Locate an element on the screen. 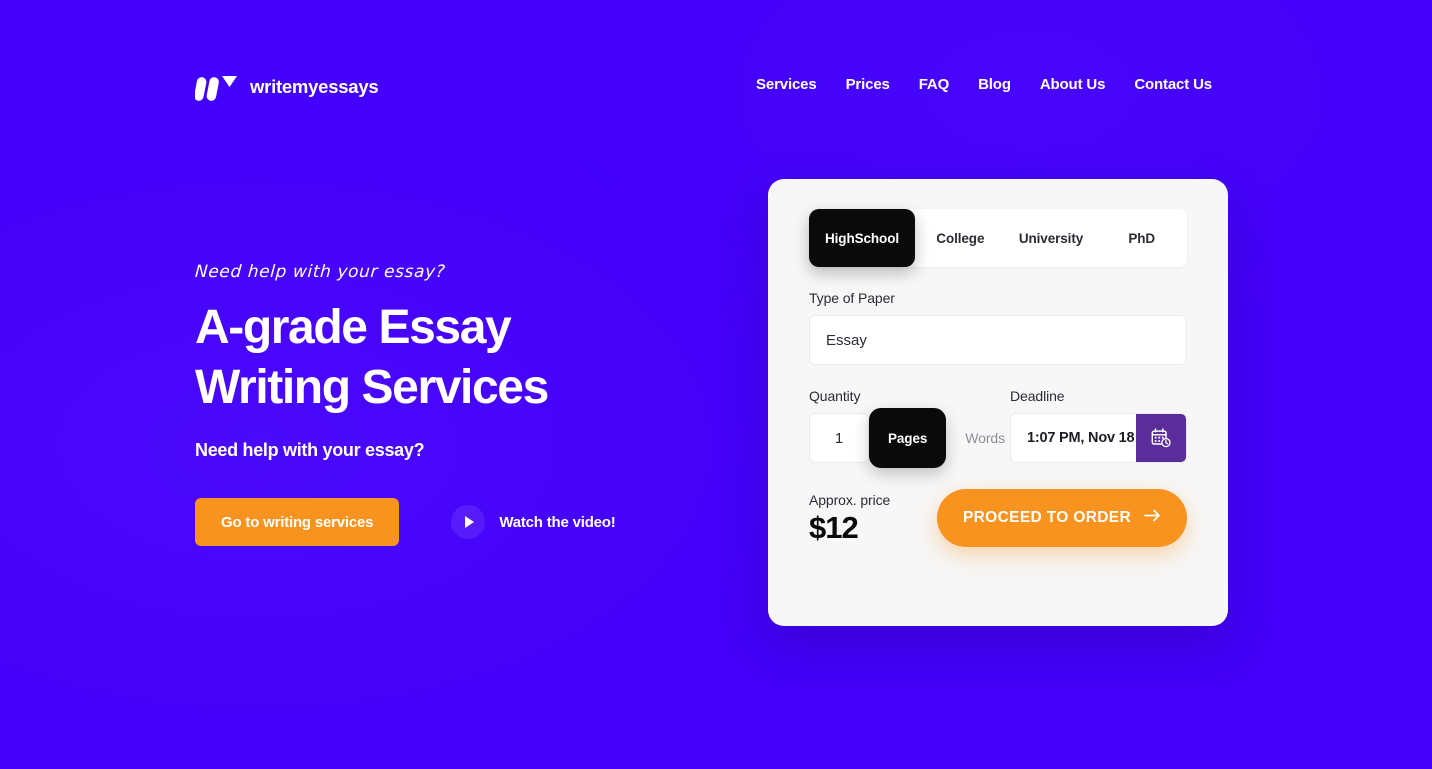  nav-item-blog: Blog is located at coordinates (994, 84).